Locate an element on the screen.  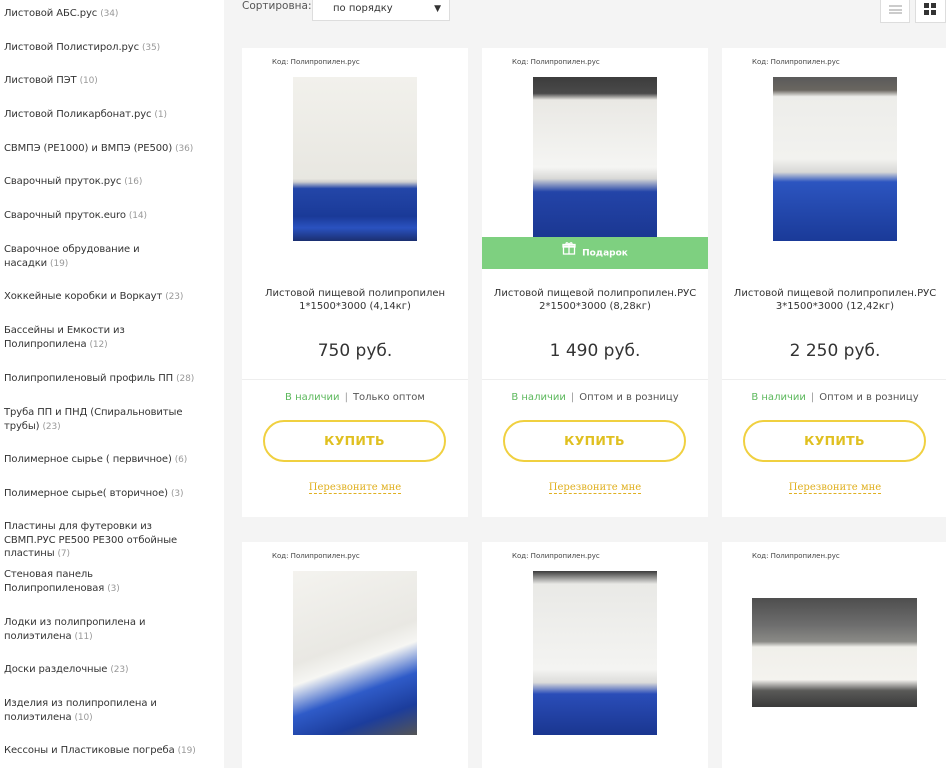
gift-icon is located at coordinates (569, 253).